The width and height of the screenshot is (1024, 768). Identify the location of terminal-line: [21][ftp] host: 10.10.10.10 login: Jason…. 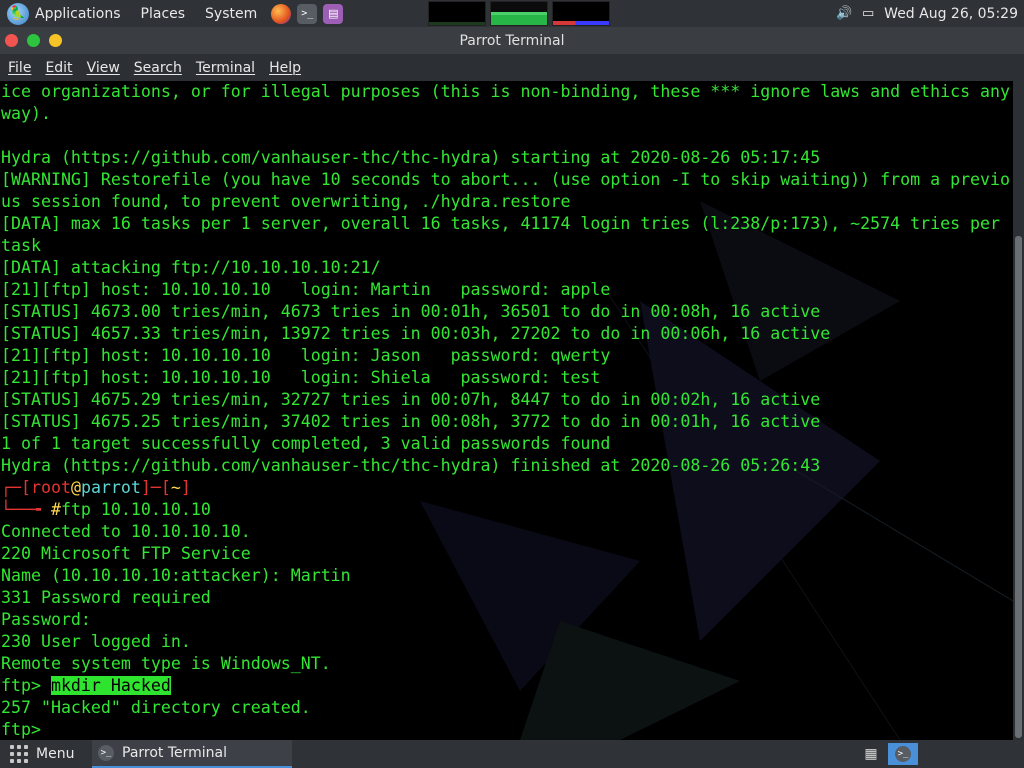
(306, 355).